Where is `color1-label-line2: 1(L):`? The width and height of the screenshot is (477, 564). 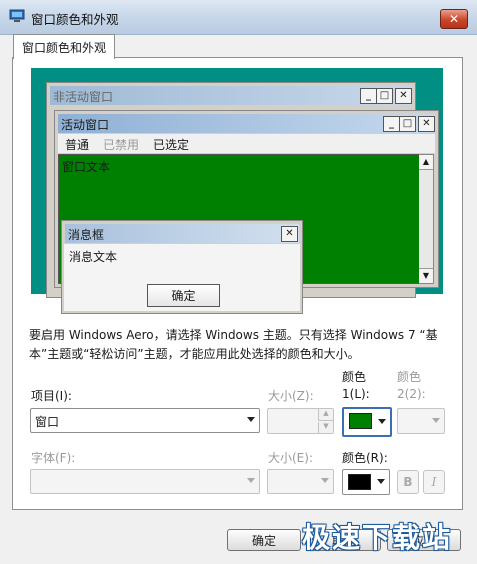 color1-label-line2: 1(L): is located at coordinates (356, 394).